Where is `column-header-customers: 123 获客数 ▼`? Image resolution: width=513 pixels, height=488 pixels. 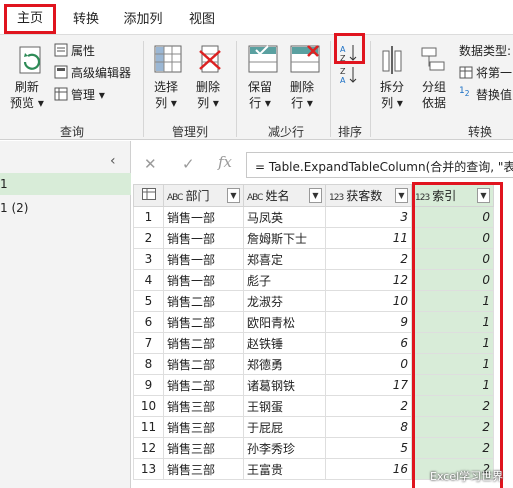 column-header-customers: 123 获客数 ▼ is located at coordinates (368, 195).